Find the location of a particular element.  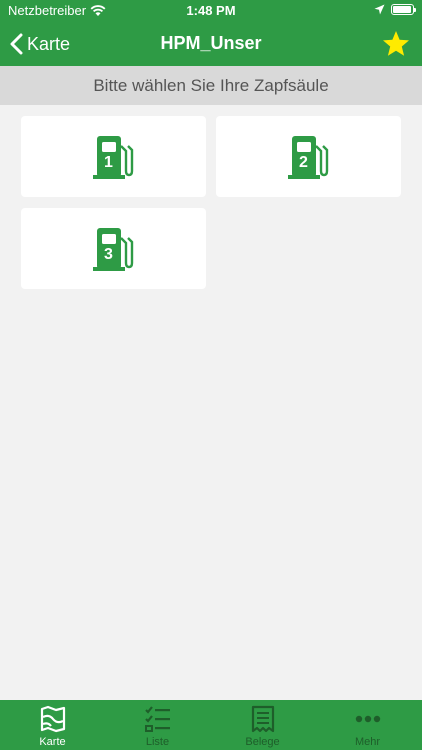

pump-number: 3 is located at coordinates (108, 254).